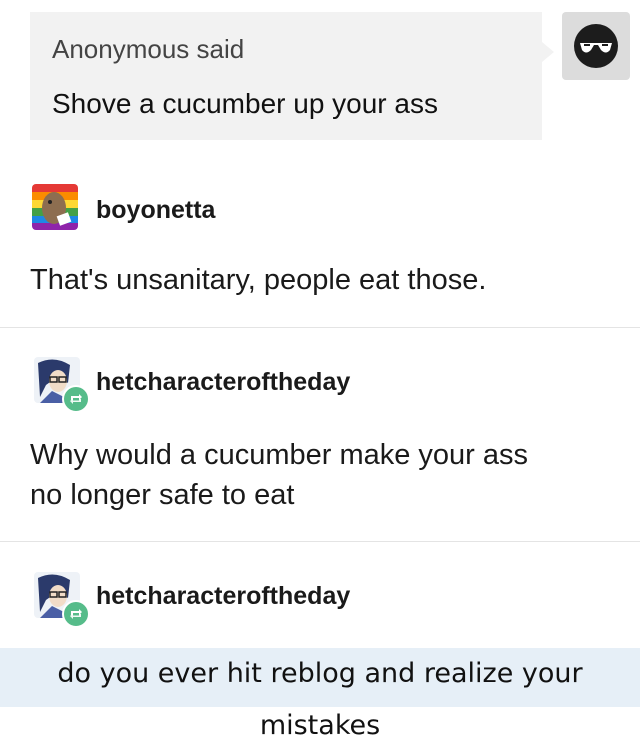 The height and width of the screenshot is (752, 640). Describe the element at coordinates (148, 49) in the screenshot. I see `asker-label: Anonymous said` at that location.